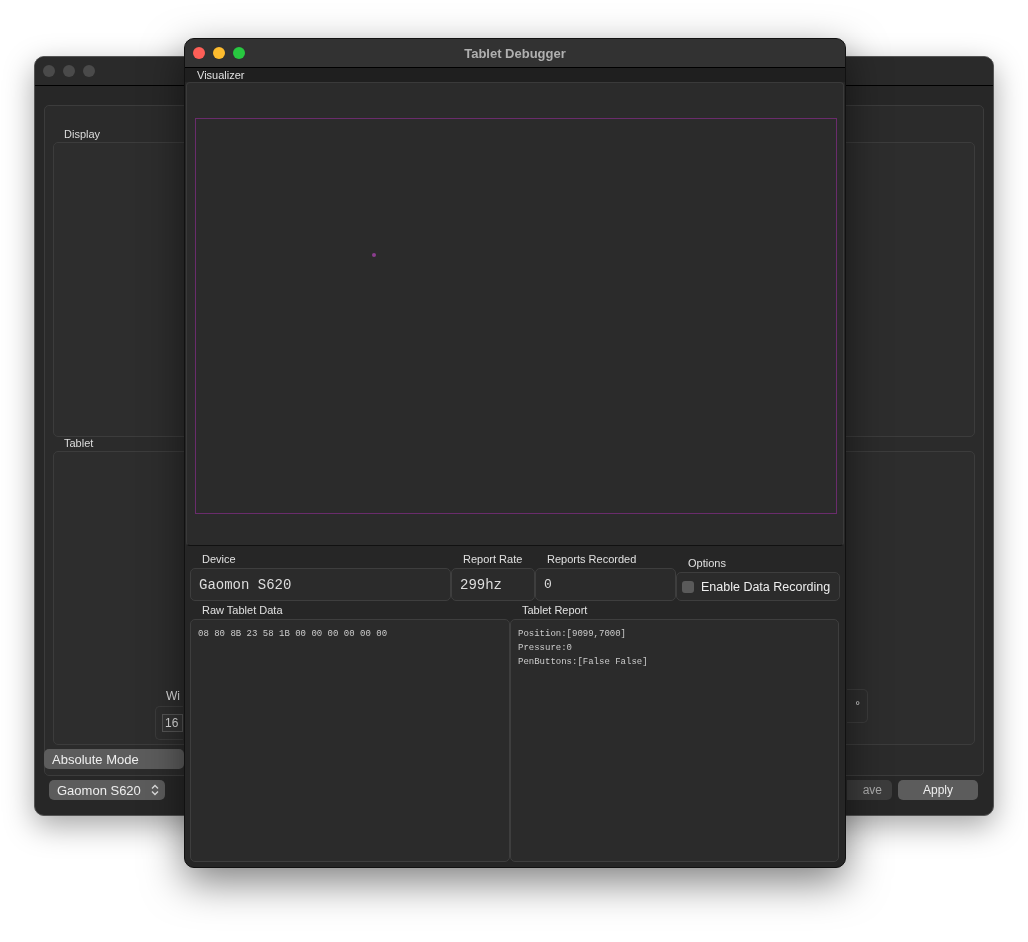 The width and height of the screenshot is (1028, 942). What do you see at coordinates (82, 134) in the screenshot?
I see `group-label: Display` at bounding box center [82, 134].